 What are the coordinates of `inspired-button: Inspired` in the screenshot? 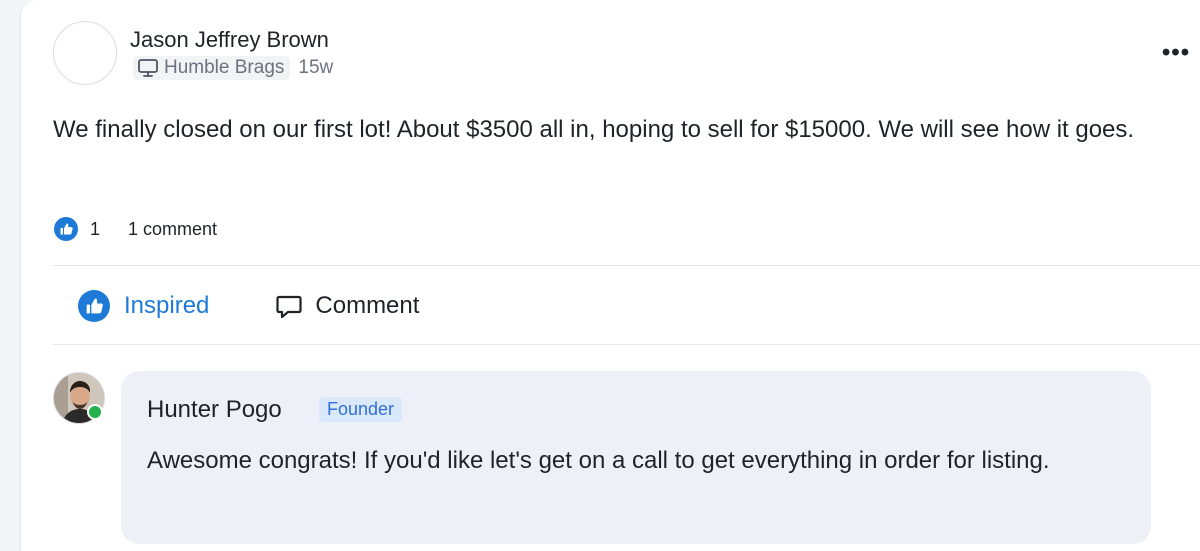 It's located at (143, 306).